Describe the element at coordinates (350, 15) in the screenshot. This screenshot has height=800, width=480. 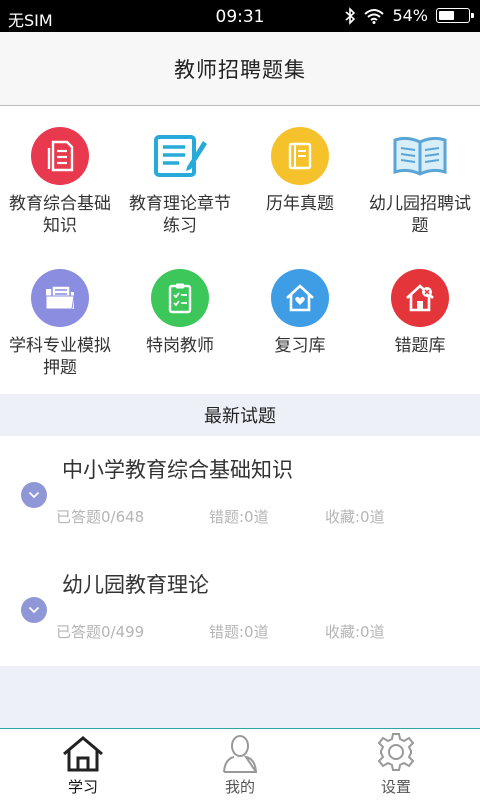
I see `bluetooth-icon` at that location.